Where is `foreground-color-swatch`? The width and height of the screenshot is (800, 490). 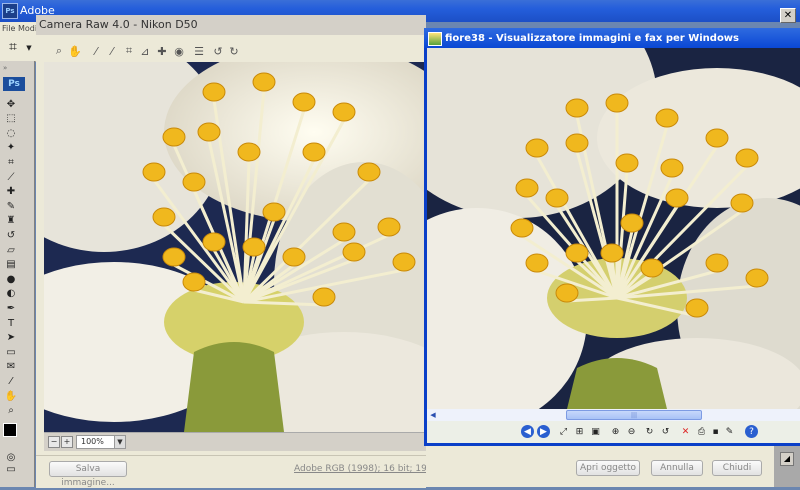
foreground-color-swatch is located at coordinates (10, 430).